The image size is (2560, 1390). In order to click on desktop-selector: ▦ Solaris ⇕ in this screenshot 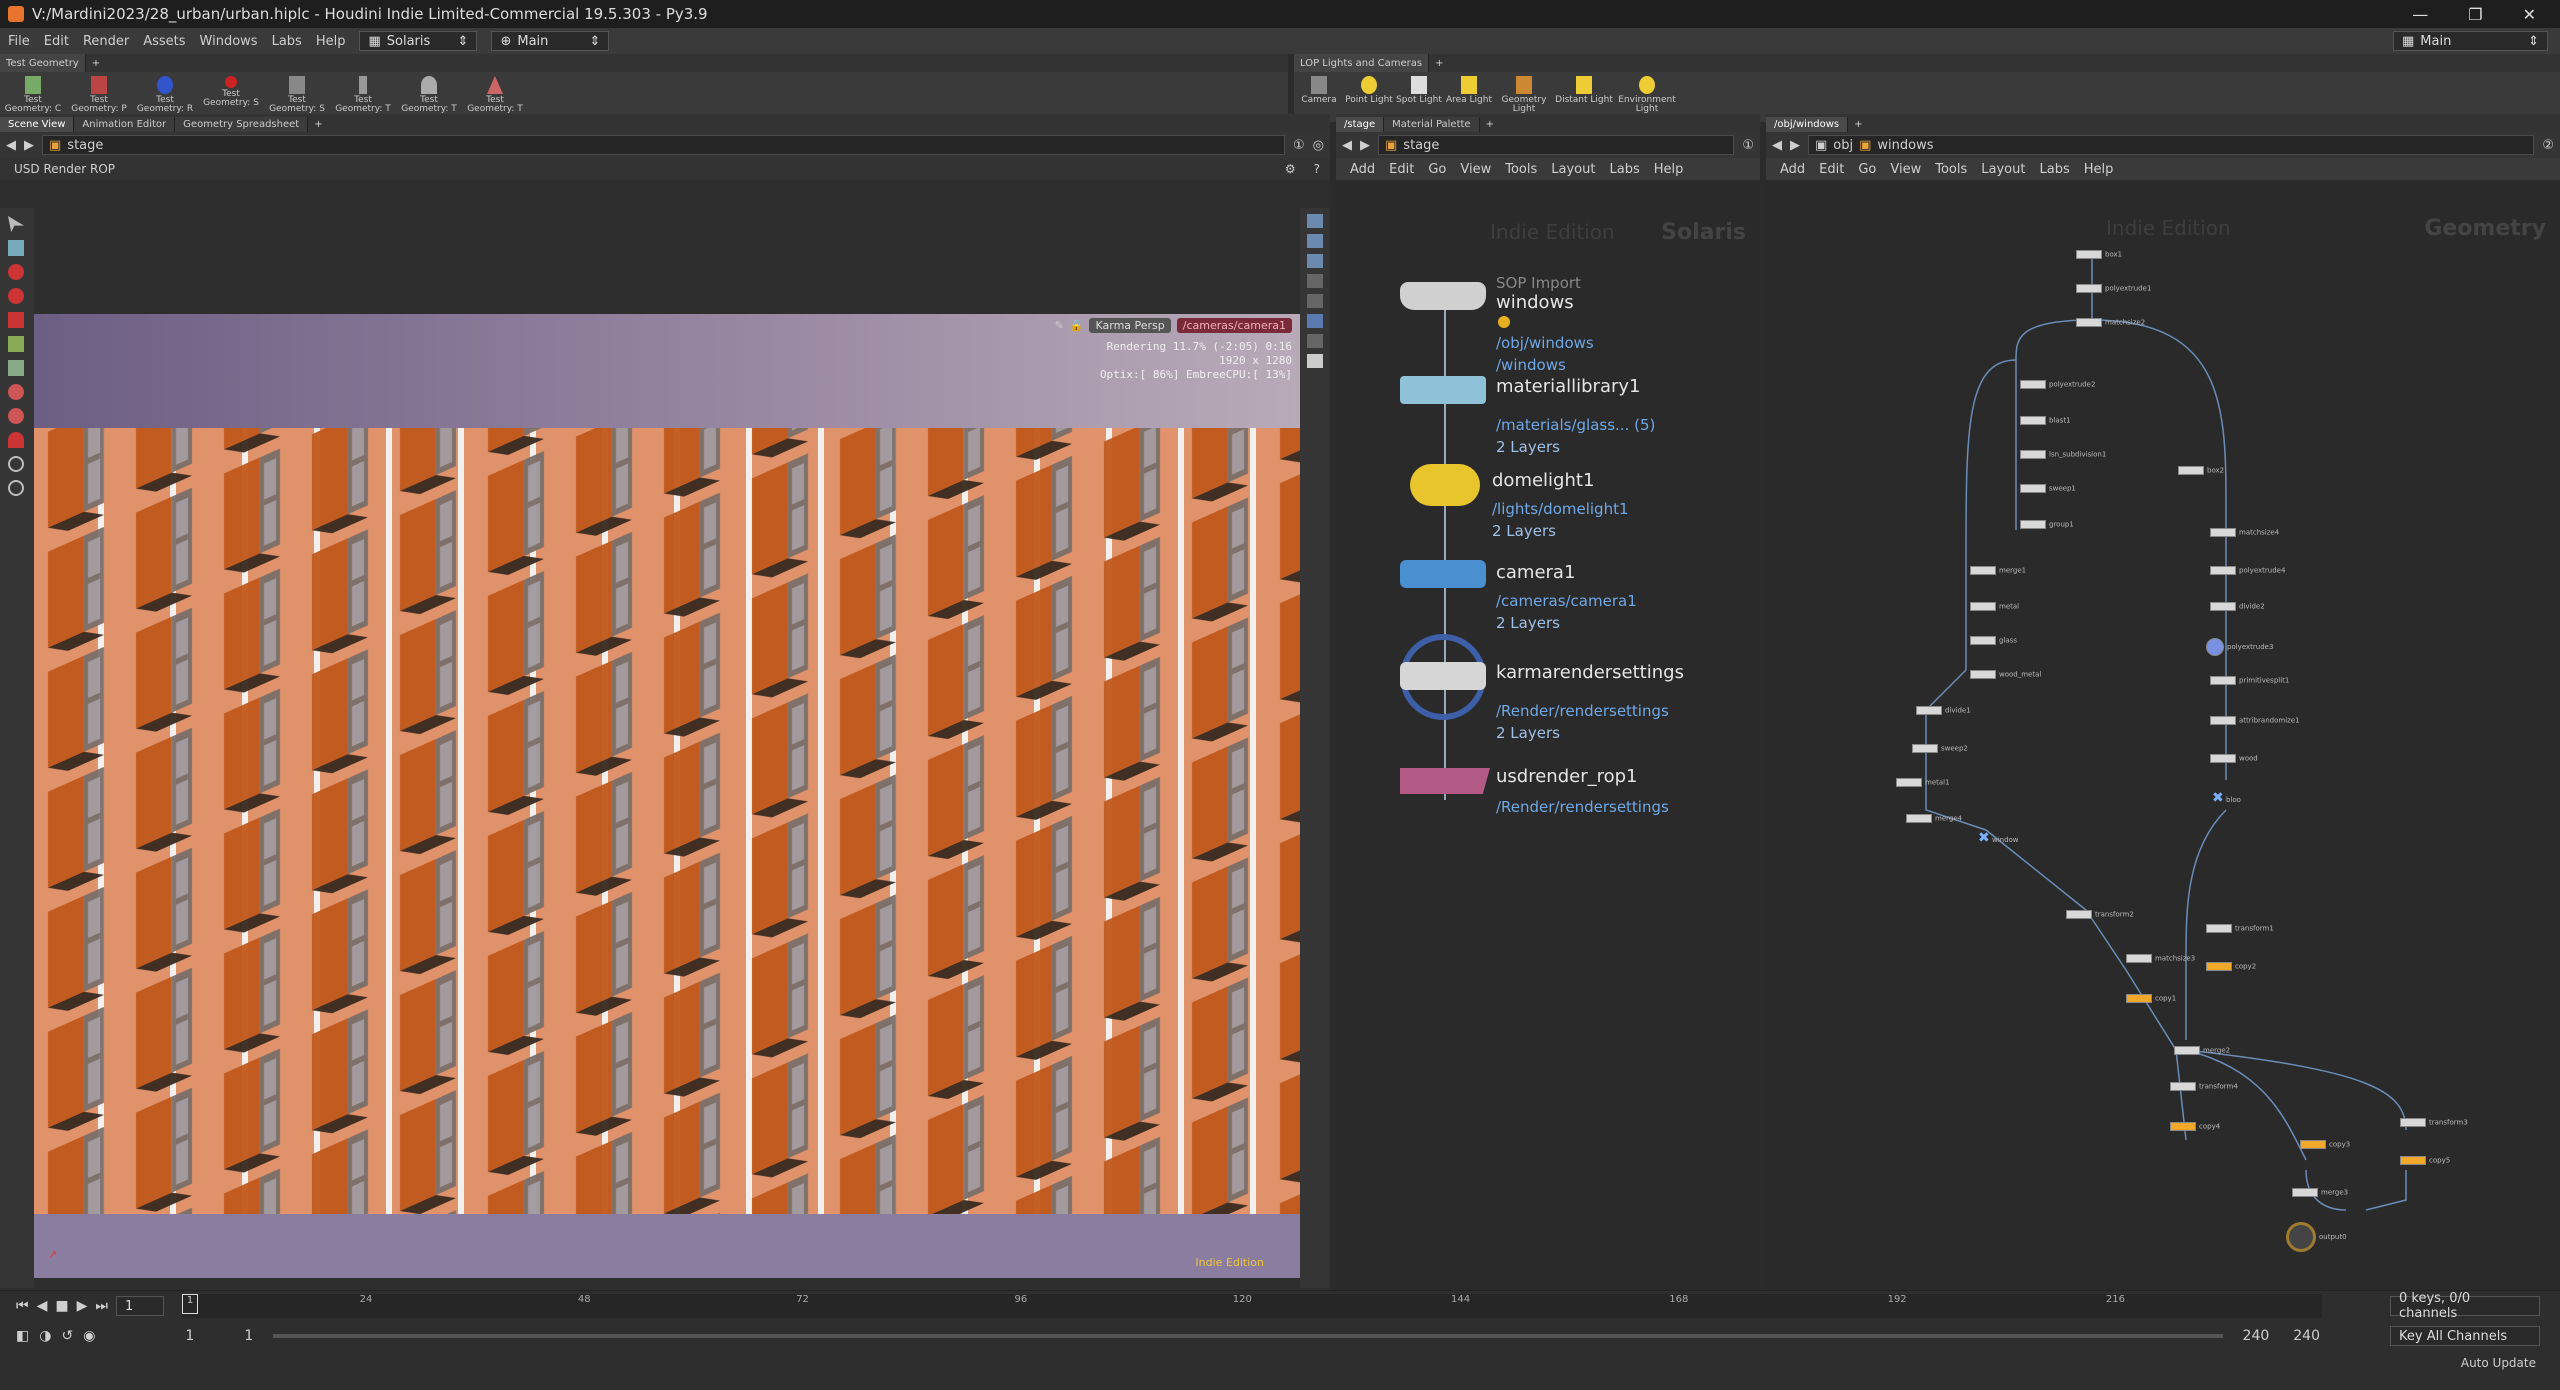, I will do `click(418, 41)`.